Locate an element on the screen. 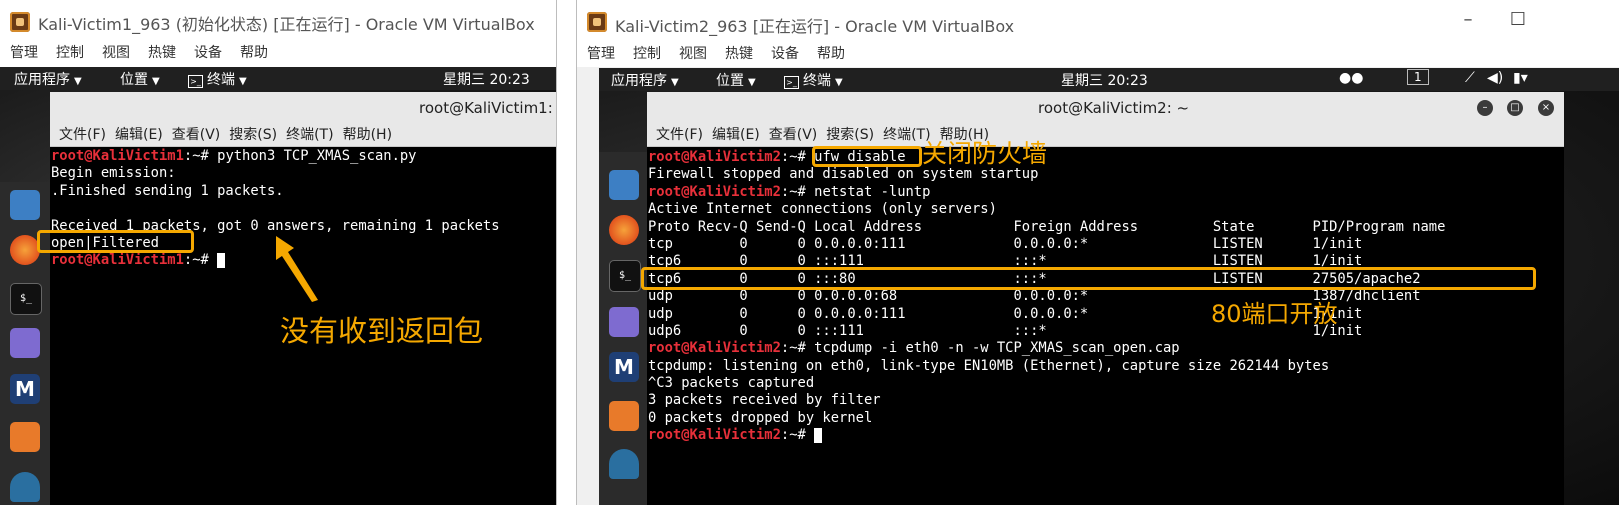 The height and width of the screenshot is (505, 1619). maximize-icon: ☐ is located at coordinates (1518, 19).